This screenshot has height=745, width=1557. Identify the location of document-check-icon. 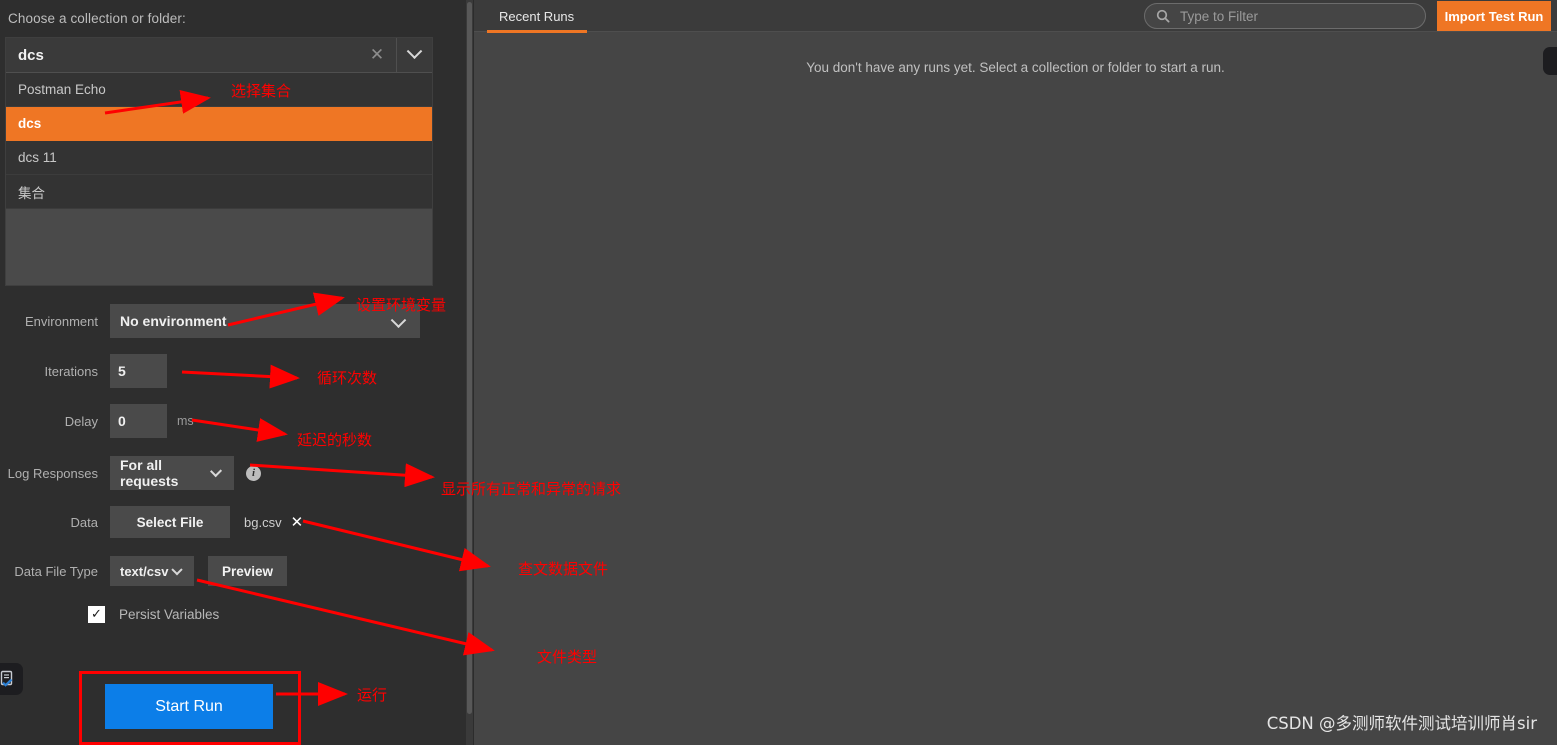
(11, 679).